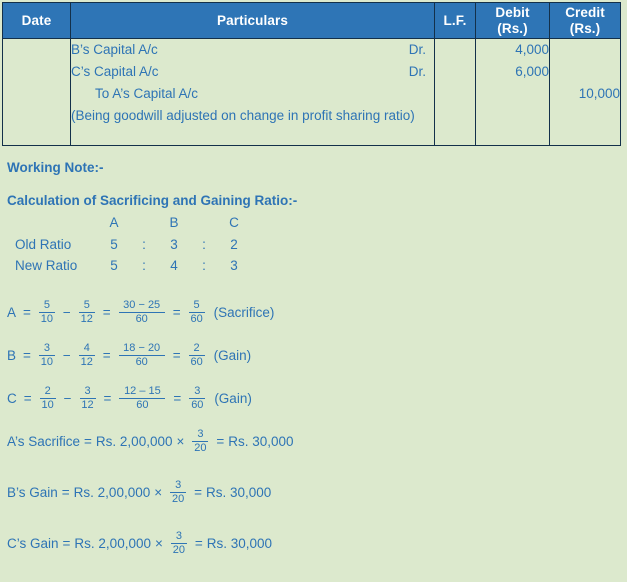 The width and height of the screenshot is (627, 582). What do you see at coordinates (130, 246) in the screenshot?
I see `ratio-row-old: Old Ratio 5 : 3 : 2` at bounding box center [130, 246].